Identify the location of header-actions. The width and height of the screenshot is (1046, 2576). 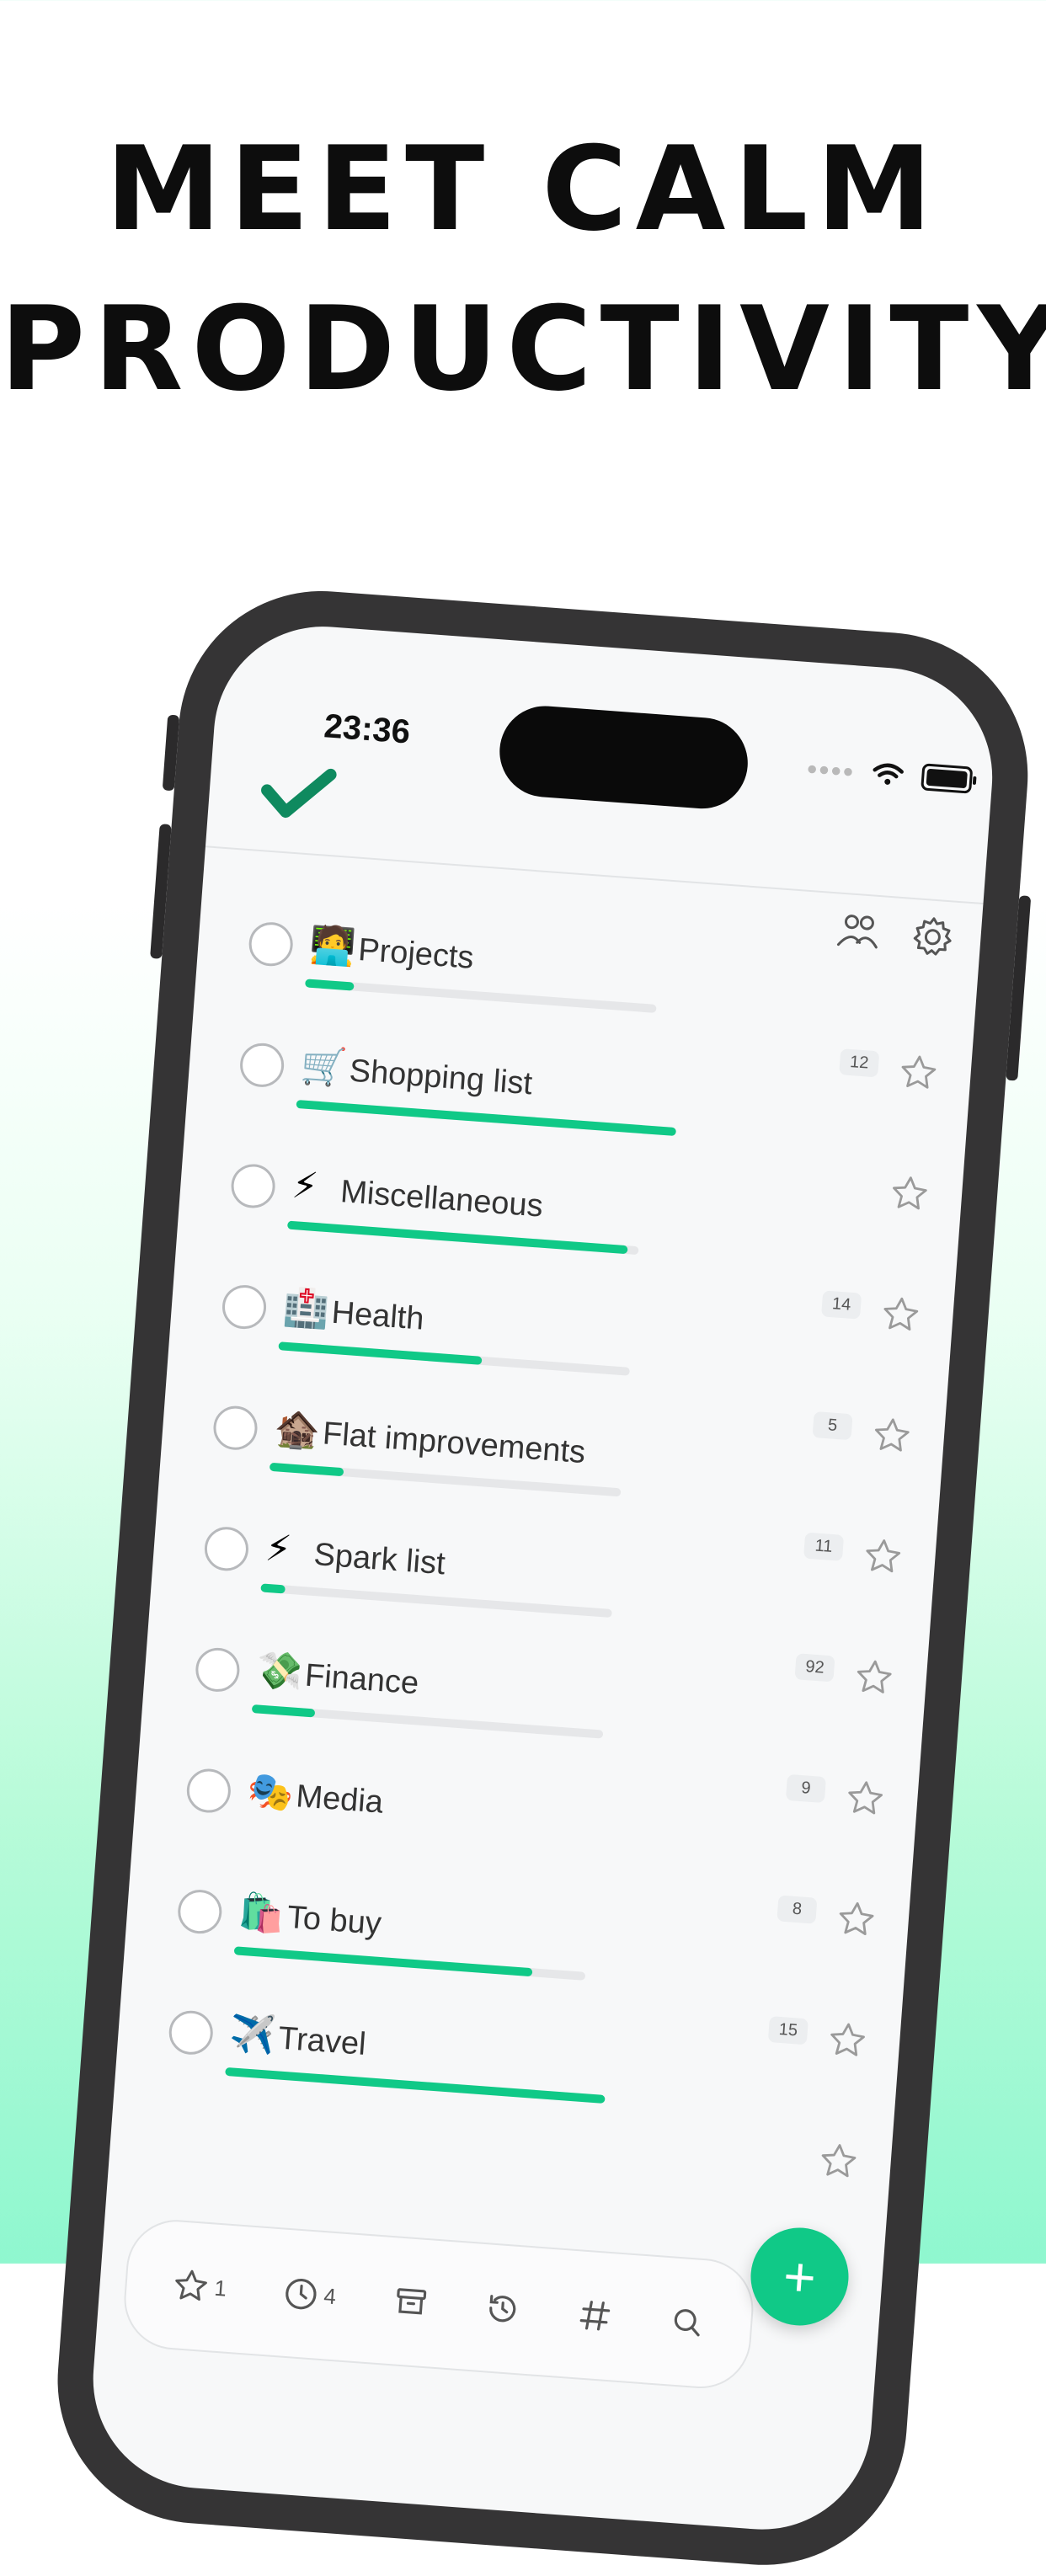
(896, 934).